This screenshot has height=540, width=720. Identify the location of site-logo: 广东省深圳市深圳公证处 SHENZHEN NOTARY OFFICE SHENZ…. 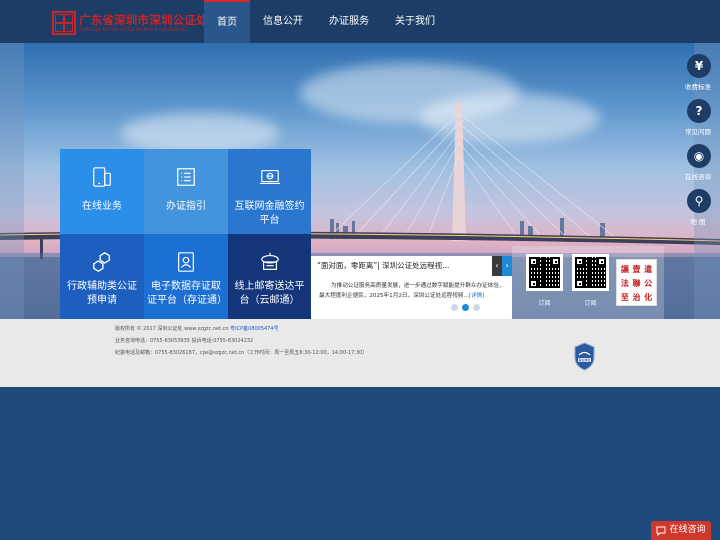
(130, 23).